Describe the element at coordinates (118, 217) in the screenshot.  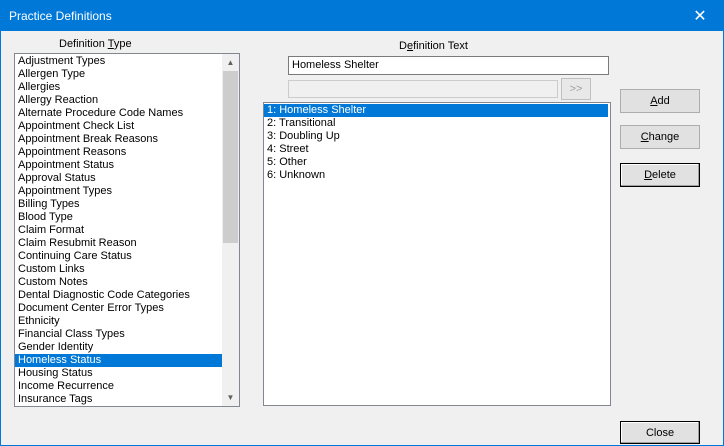
I see `list-item: Blood Type` at that location.